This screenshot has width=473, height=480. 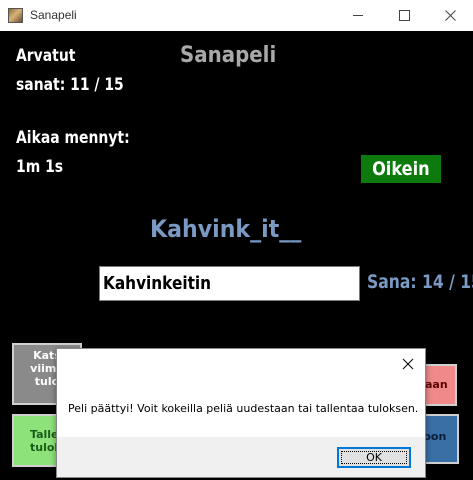 What do you see at coordinates (229, 283) in the screenshot?
I see `answer-input: Kahvinkeitin` at bounding box center [229, 283].